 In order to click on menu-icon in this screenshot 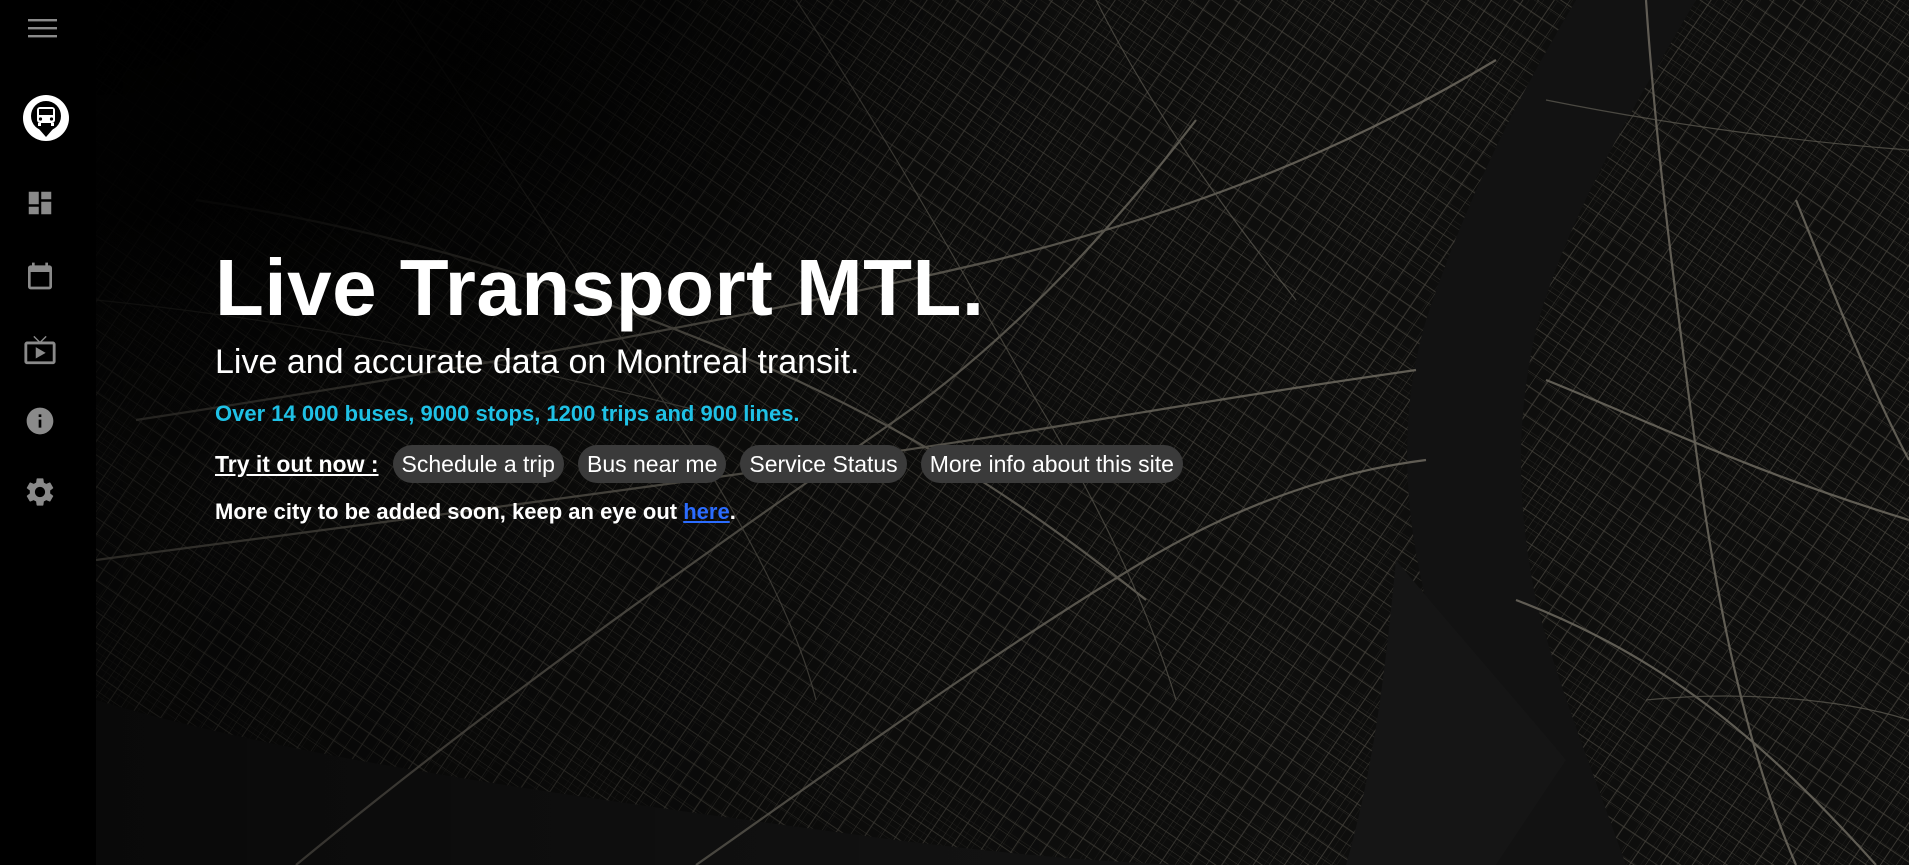, I will do `click(43, 28)`.